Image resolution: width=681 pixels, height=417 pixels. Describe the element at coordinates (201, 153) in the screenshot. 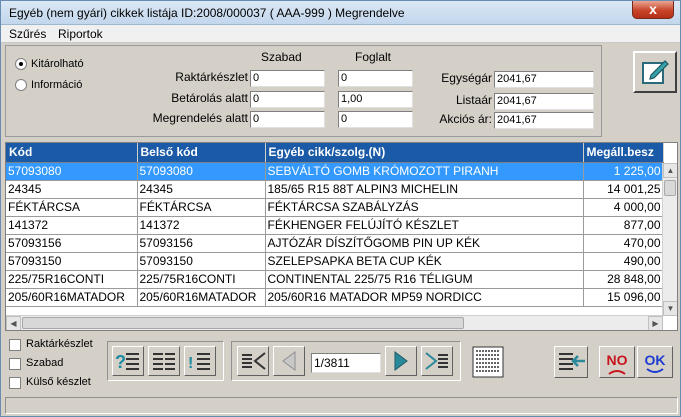

I see `col-header-belso-kod: Belső kód` at that location.